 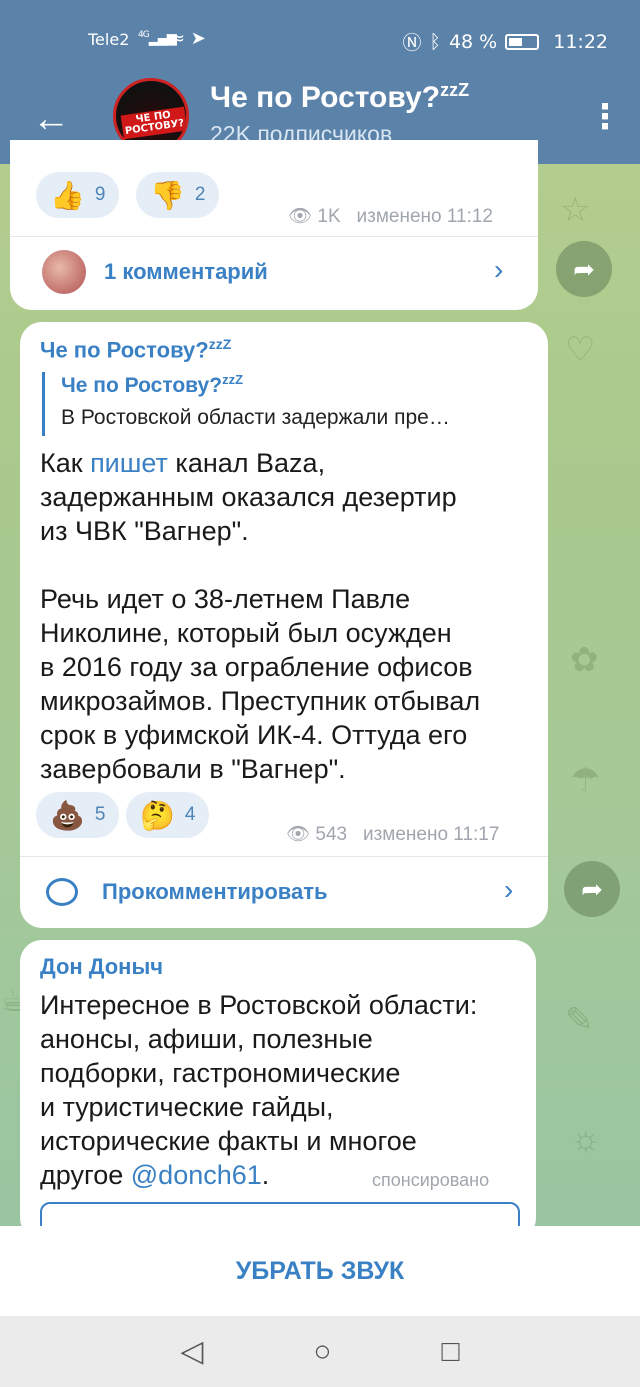 I want to click on reply-author-label: Че по Ростову?, so click(x=142, y=385).